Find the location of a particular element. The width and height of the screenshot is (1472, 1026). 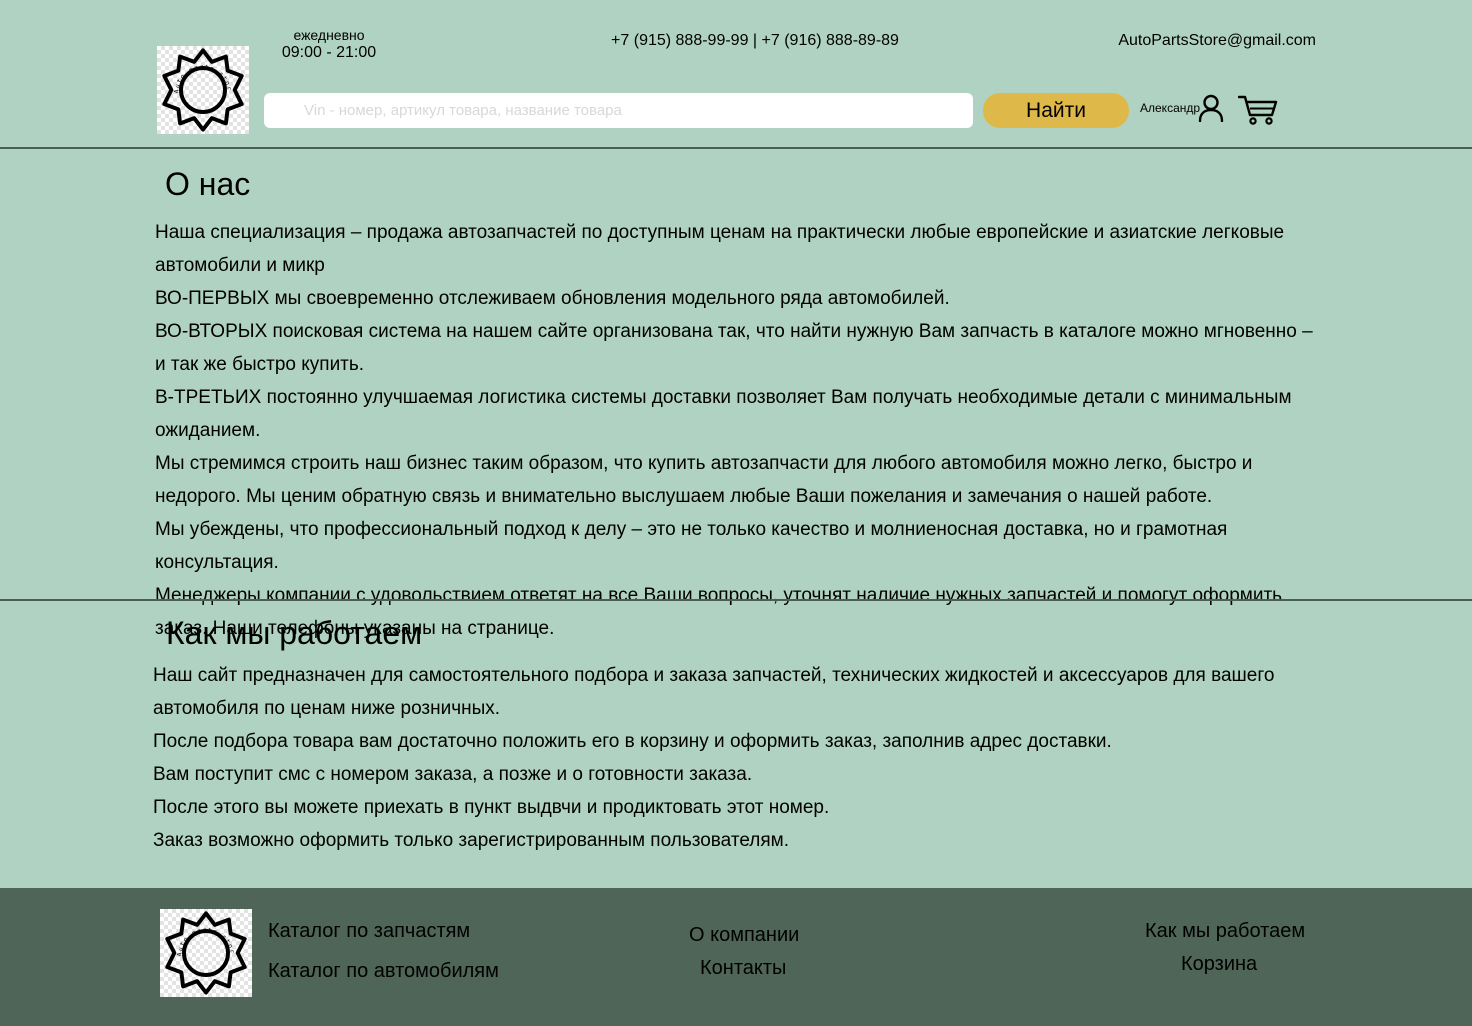

footer-link-contacts: Контакты is located at coordinates (743, 968).